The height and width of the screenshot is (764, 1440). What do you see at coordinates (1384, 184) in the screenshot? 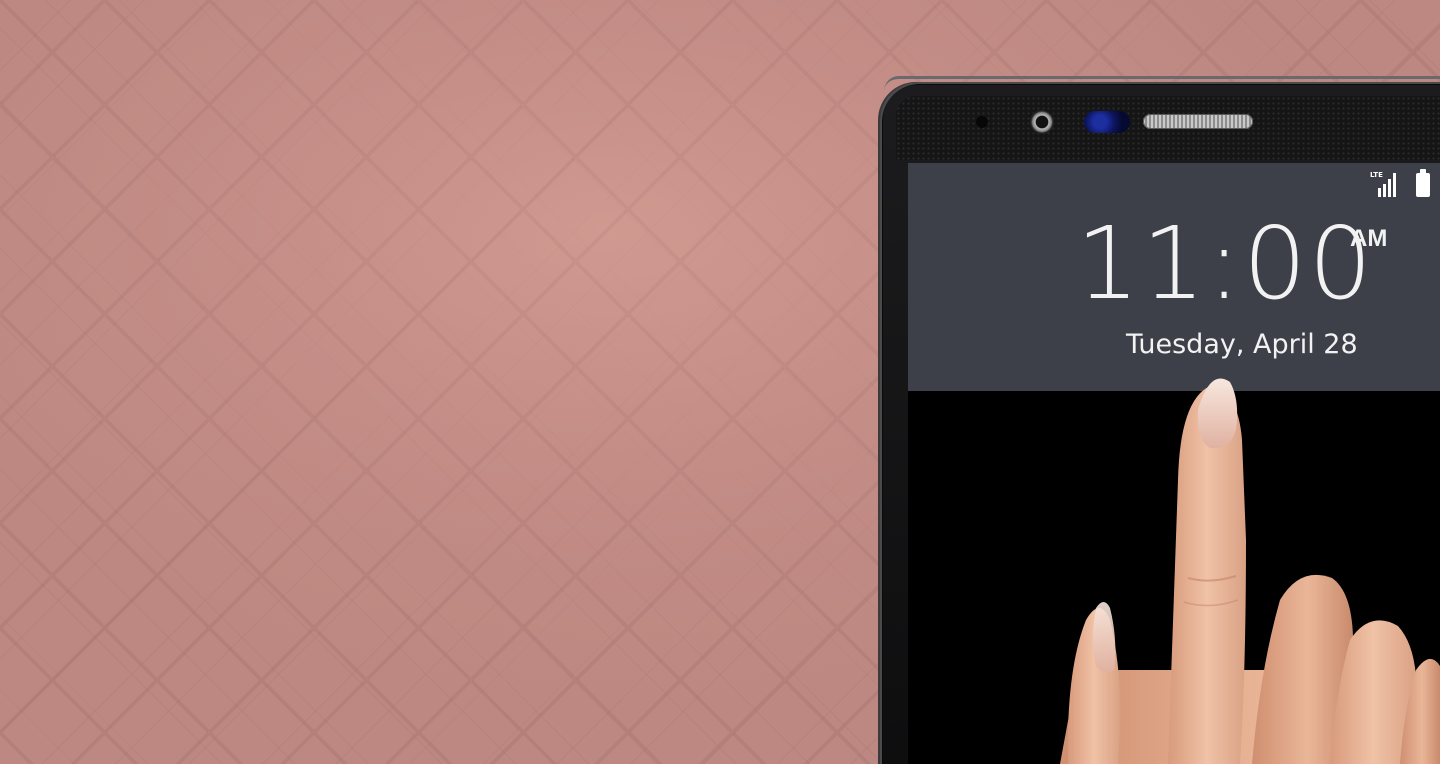
I see `signal-bars-icon: LTE` at bounding box center [1384, 184].